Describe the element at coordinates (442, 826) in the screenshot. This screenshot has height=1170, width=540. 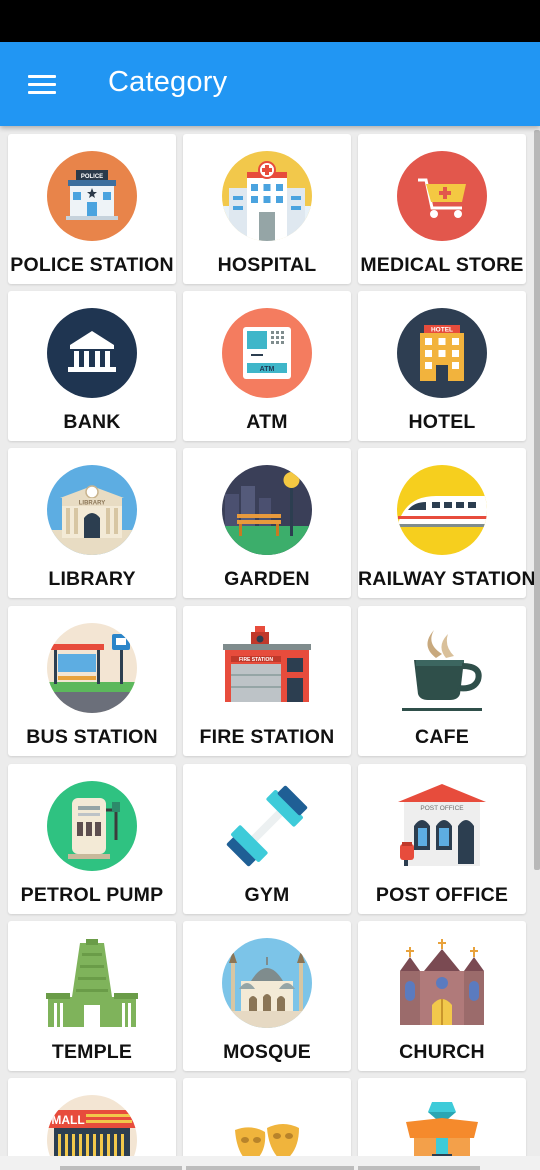
I see `post-office-icon: POST OFFICE` at that location.